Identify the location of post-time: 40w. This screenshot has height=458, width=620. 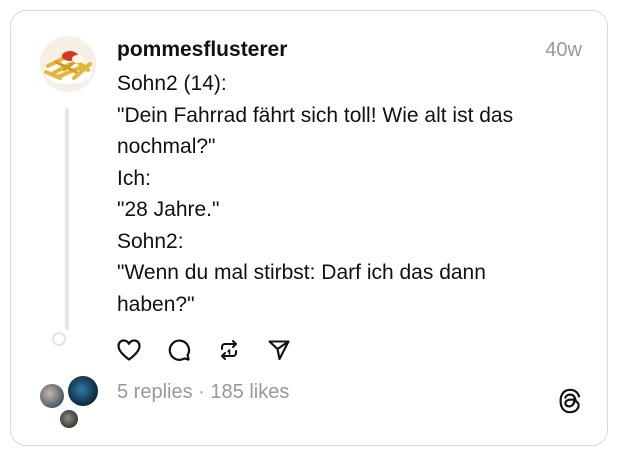
(563, 50).